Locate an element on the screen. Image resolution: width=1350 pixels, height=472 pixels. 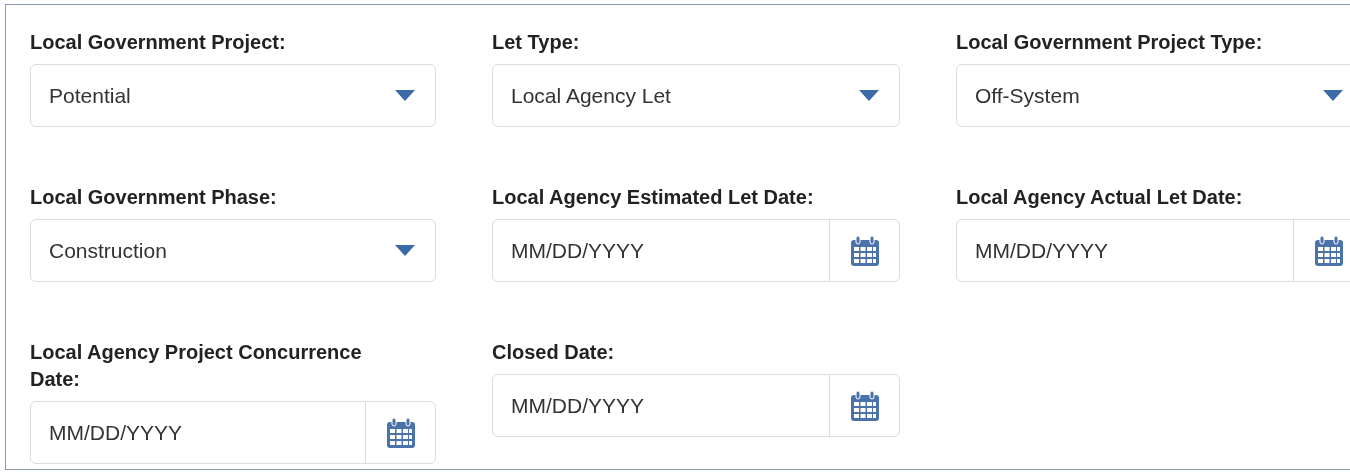
dropdown: Off-System is located at coordinates (1153, 95).